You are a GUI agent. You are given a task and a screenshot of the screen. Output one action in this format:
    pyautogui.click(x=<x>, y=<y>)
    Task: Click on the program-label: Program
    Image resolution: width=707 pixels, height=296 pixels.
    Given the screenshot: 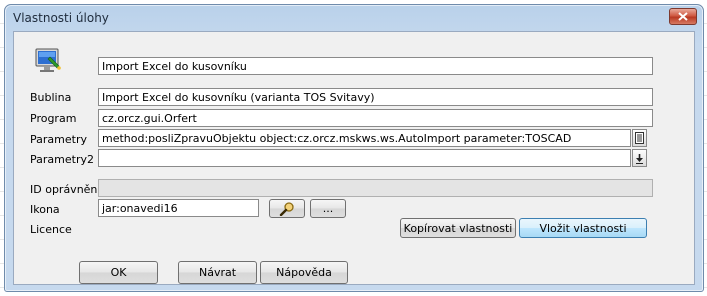 What is the action you would take?
    pyautogui.click(x=53, y=118)
    